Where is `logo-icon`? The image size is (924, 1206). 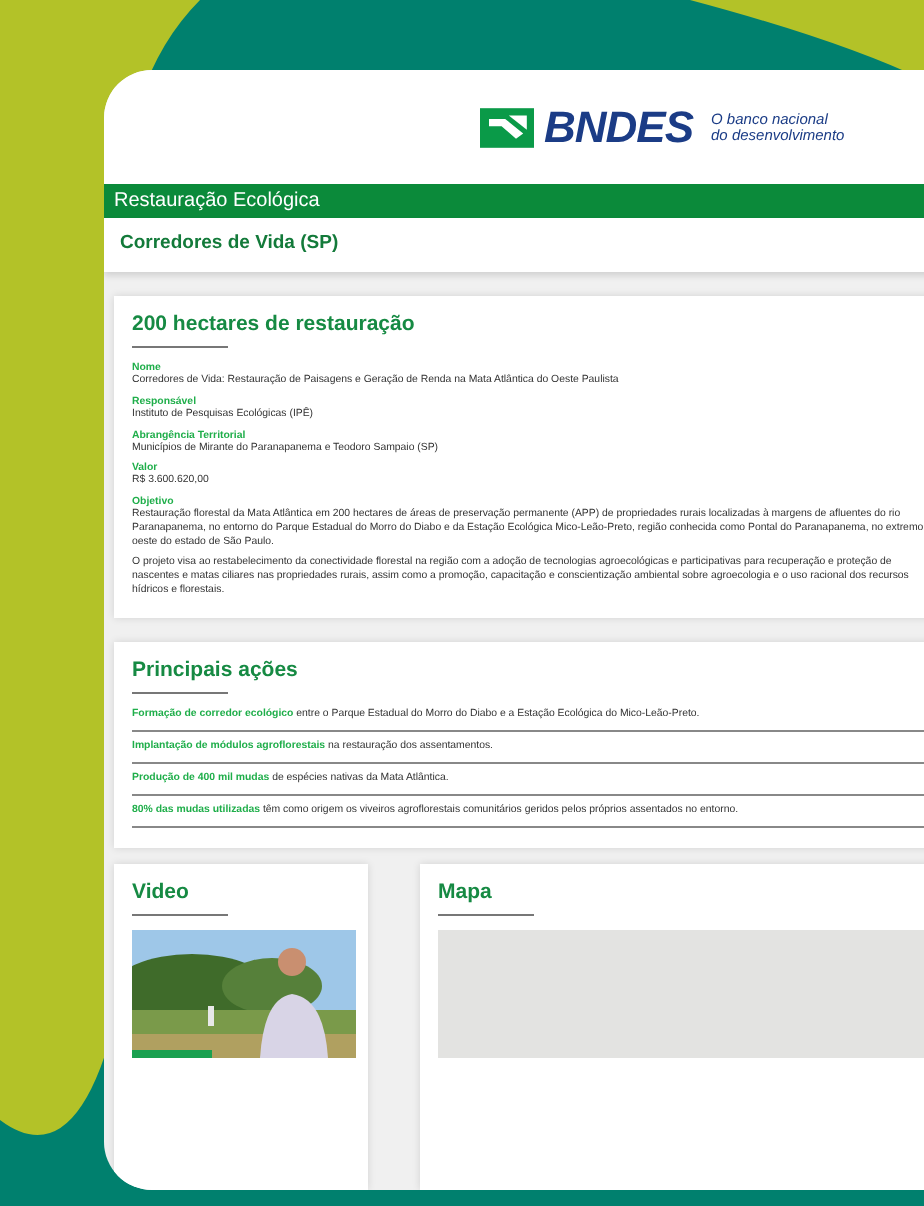
logo-icon is located at coordinates (507, 127).